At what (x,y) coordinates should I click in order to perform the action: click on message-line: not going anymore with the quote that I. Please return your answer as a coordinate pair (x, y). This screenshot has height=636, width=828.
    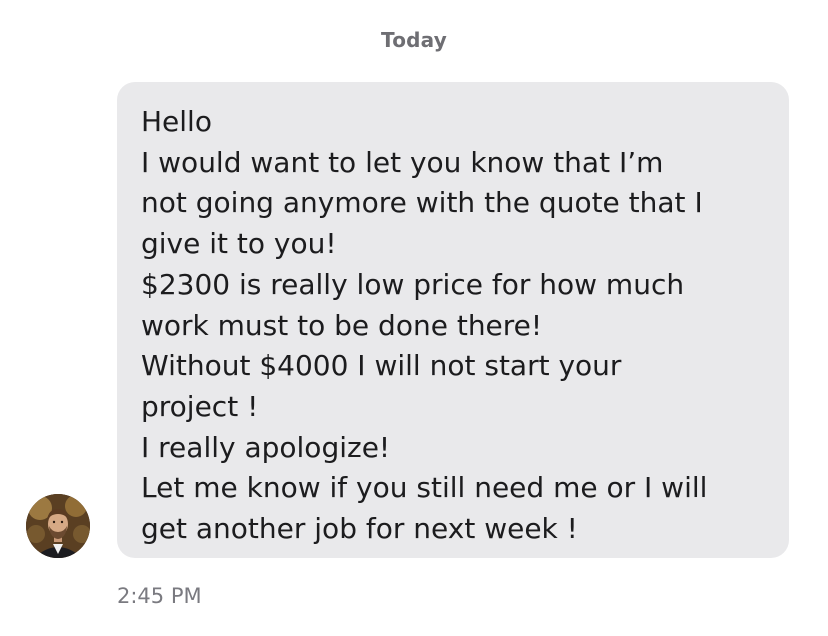
    Looking at the image, I should click on (422, 203).